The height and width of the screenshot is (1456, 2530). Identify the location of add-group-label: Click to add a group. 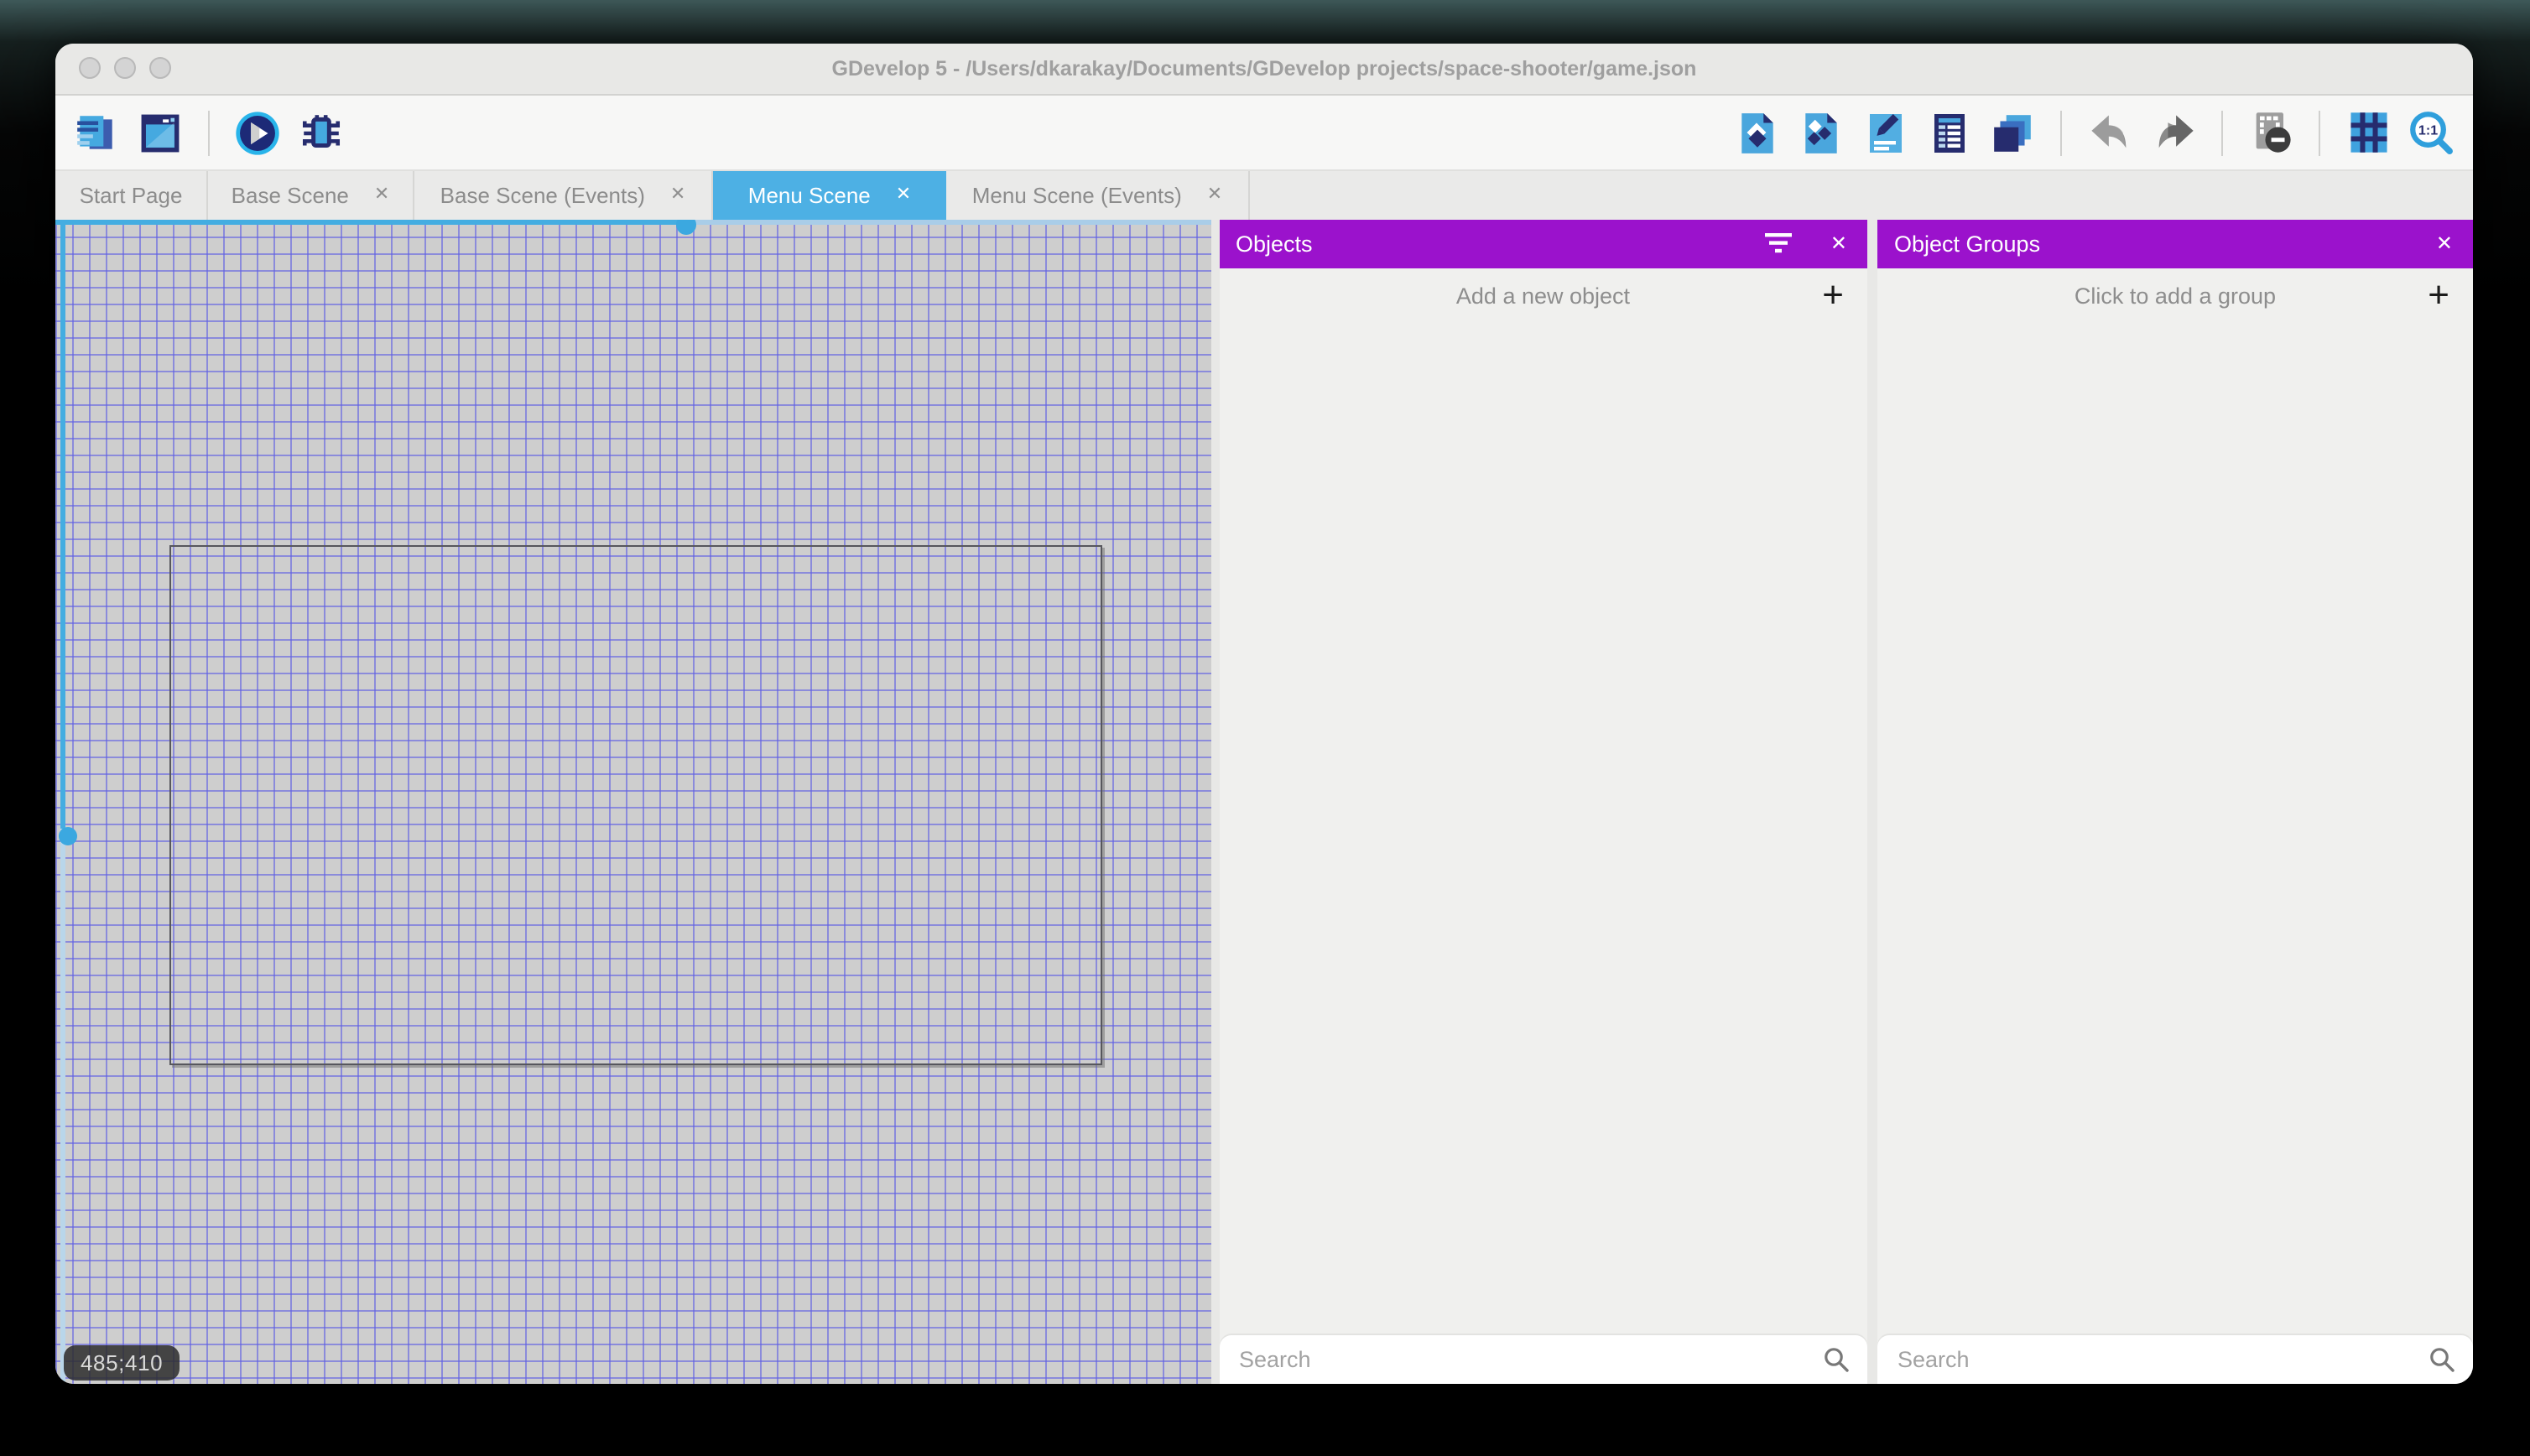
(2175, 296).